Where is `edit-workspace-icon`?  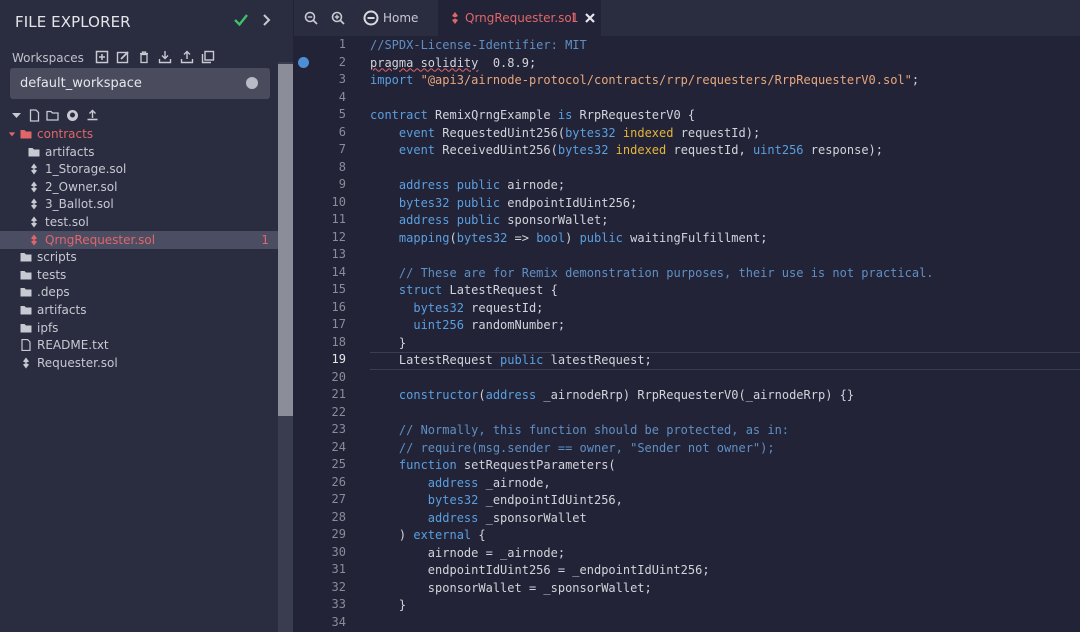 edit-workspace-icon is located at coordinates (123, 57).